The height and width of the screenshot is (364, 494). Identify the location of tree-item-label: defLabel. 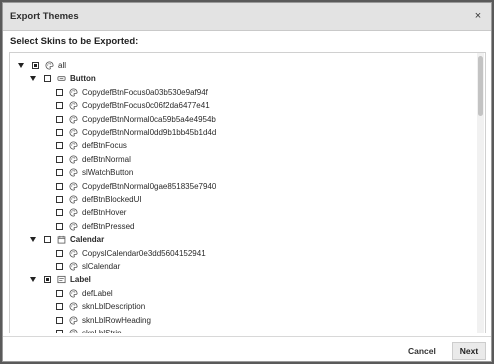
(97, 293).